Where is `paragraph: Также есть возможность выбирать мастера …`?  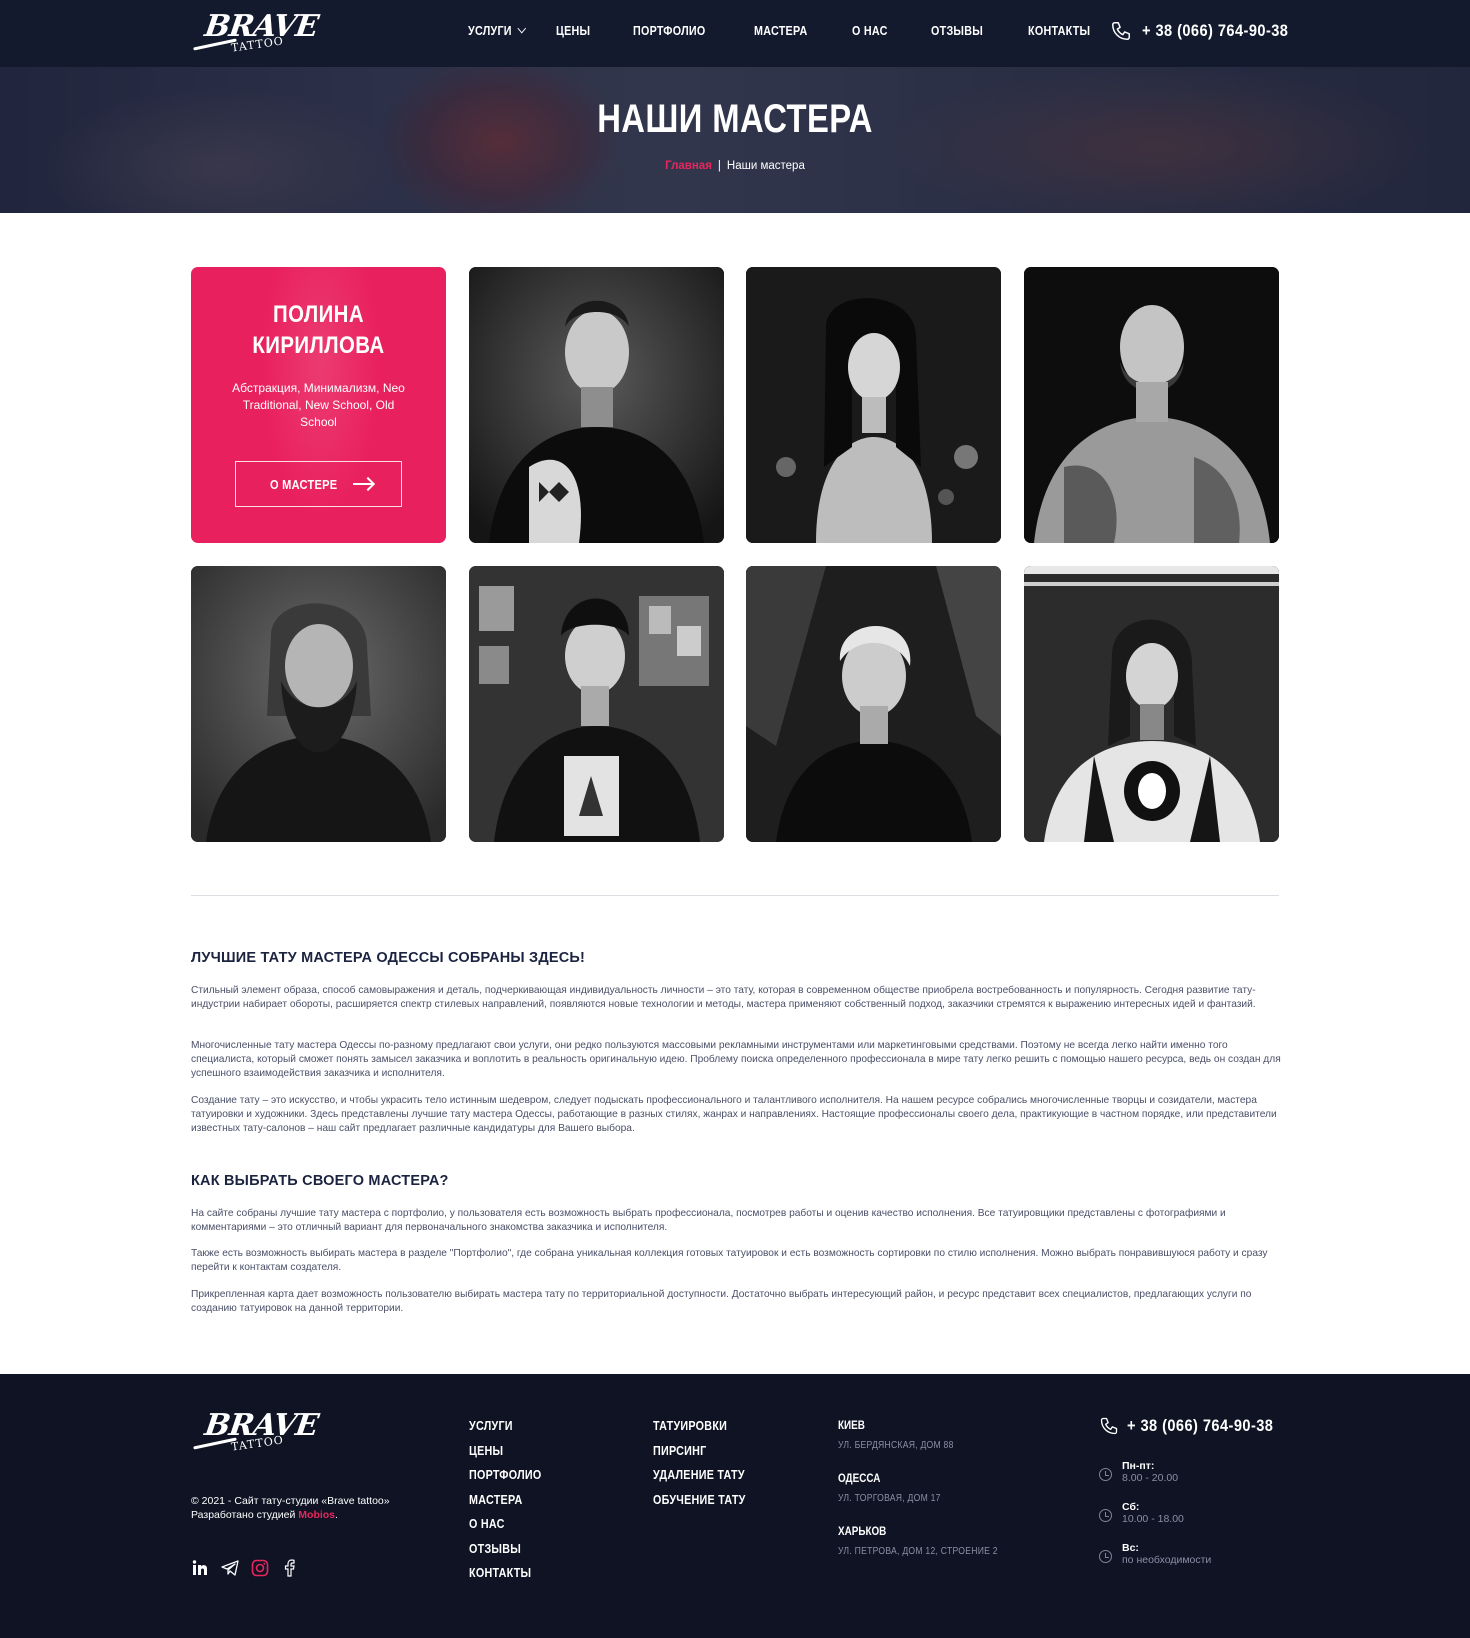 paragraph: Также есть возможность выбирать мастера … is located at coordinates (729, 1260).